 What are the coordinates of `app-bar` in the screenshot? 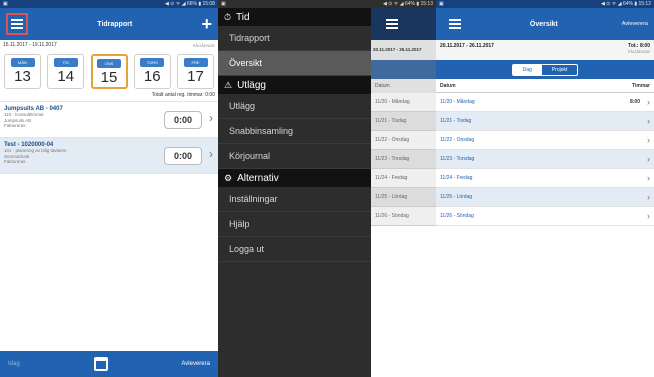 It's located at (403, 24).